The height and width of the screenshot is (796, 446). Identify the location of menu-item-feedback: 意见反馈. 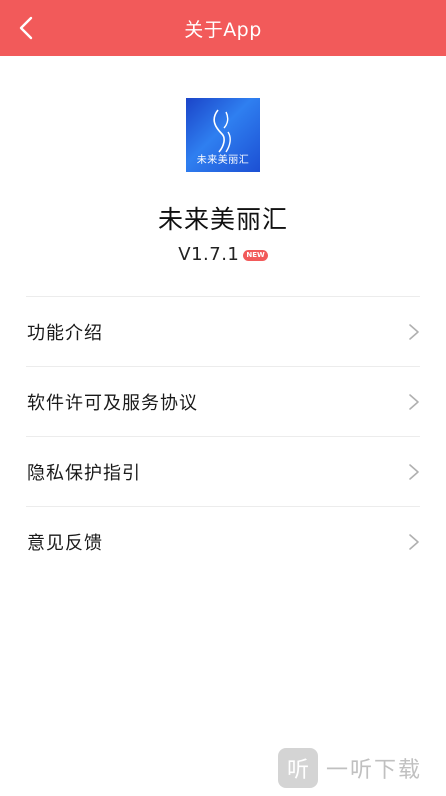
(223, 541).